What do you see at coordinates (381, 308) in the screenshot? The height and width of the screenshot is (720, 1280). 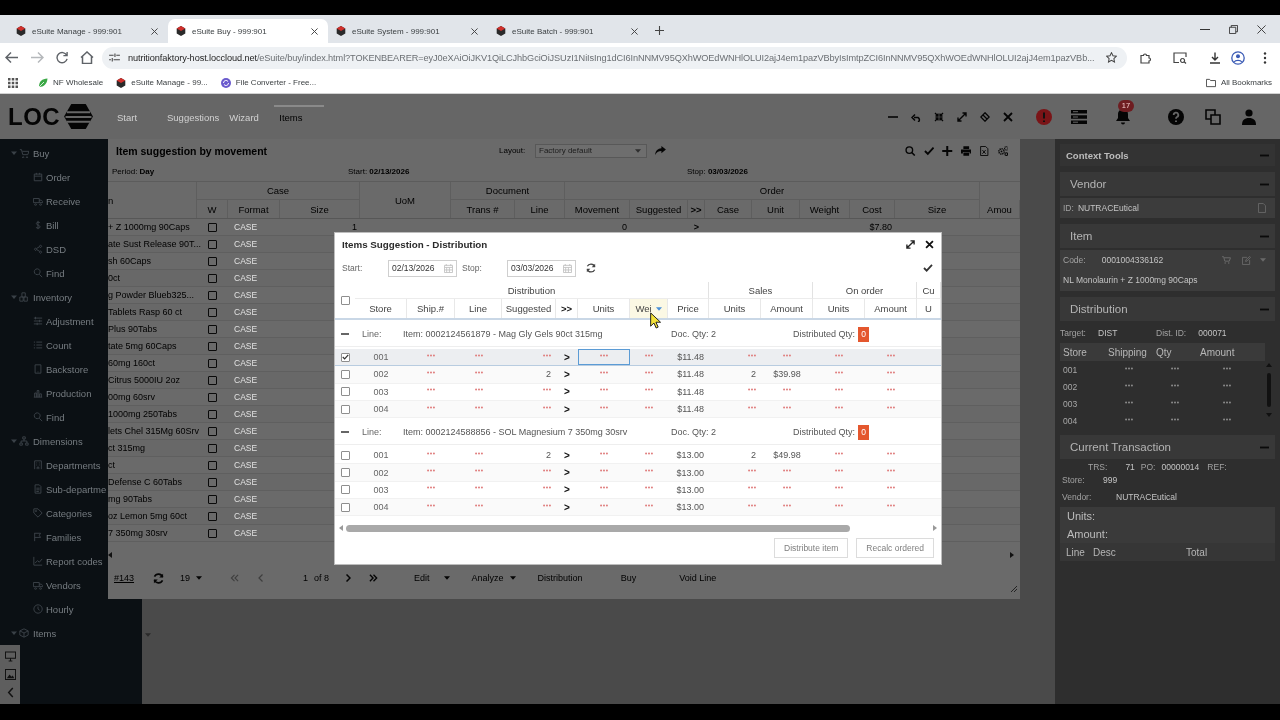 I see `column-header: Store` at bounding box center [381, 308].